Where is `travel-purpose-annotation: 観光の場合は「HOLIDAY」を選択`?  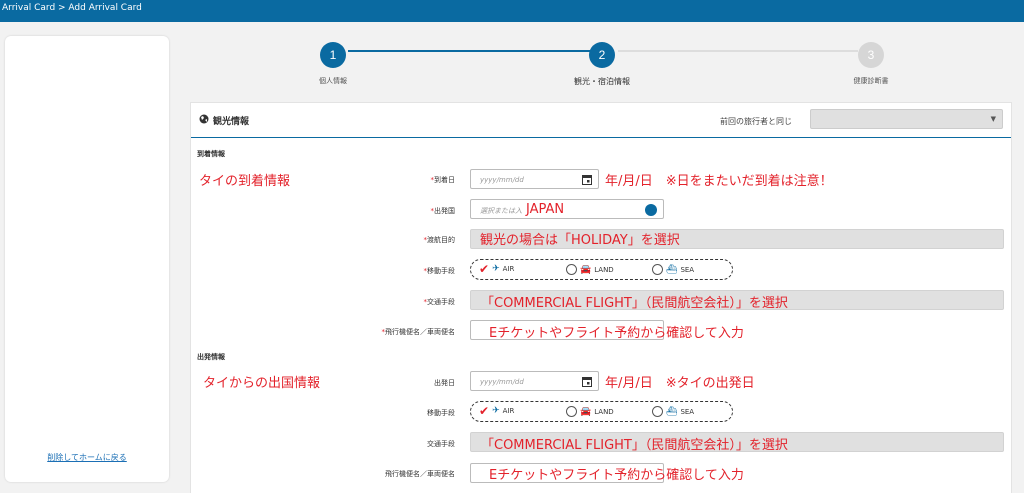 travel-purpose-annotation: 観光の場合は「HOLIDAY」を選択 is located at coordinates (580, 240).